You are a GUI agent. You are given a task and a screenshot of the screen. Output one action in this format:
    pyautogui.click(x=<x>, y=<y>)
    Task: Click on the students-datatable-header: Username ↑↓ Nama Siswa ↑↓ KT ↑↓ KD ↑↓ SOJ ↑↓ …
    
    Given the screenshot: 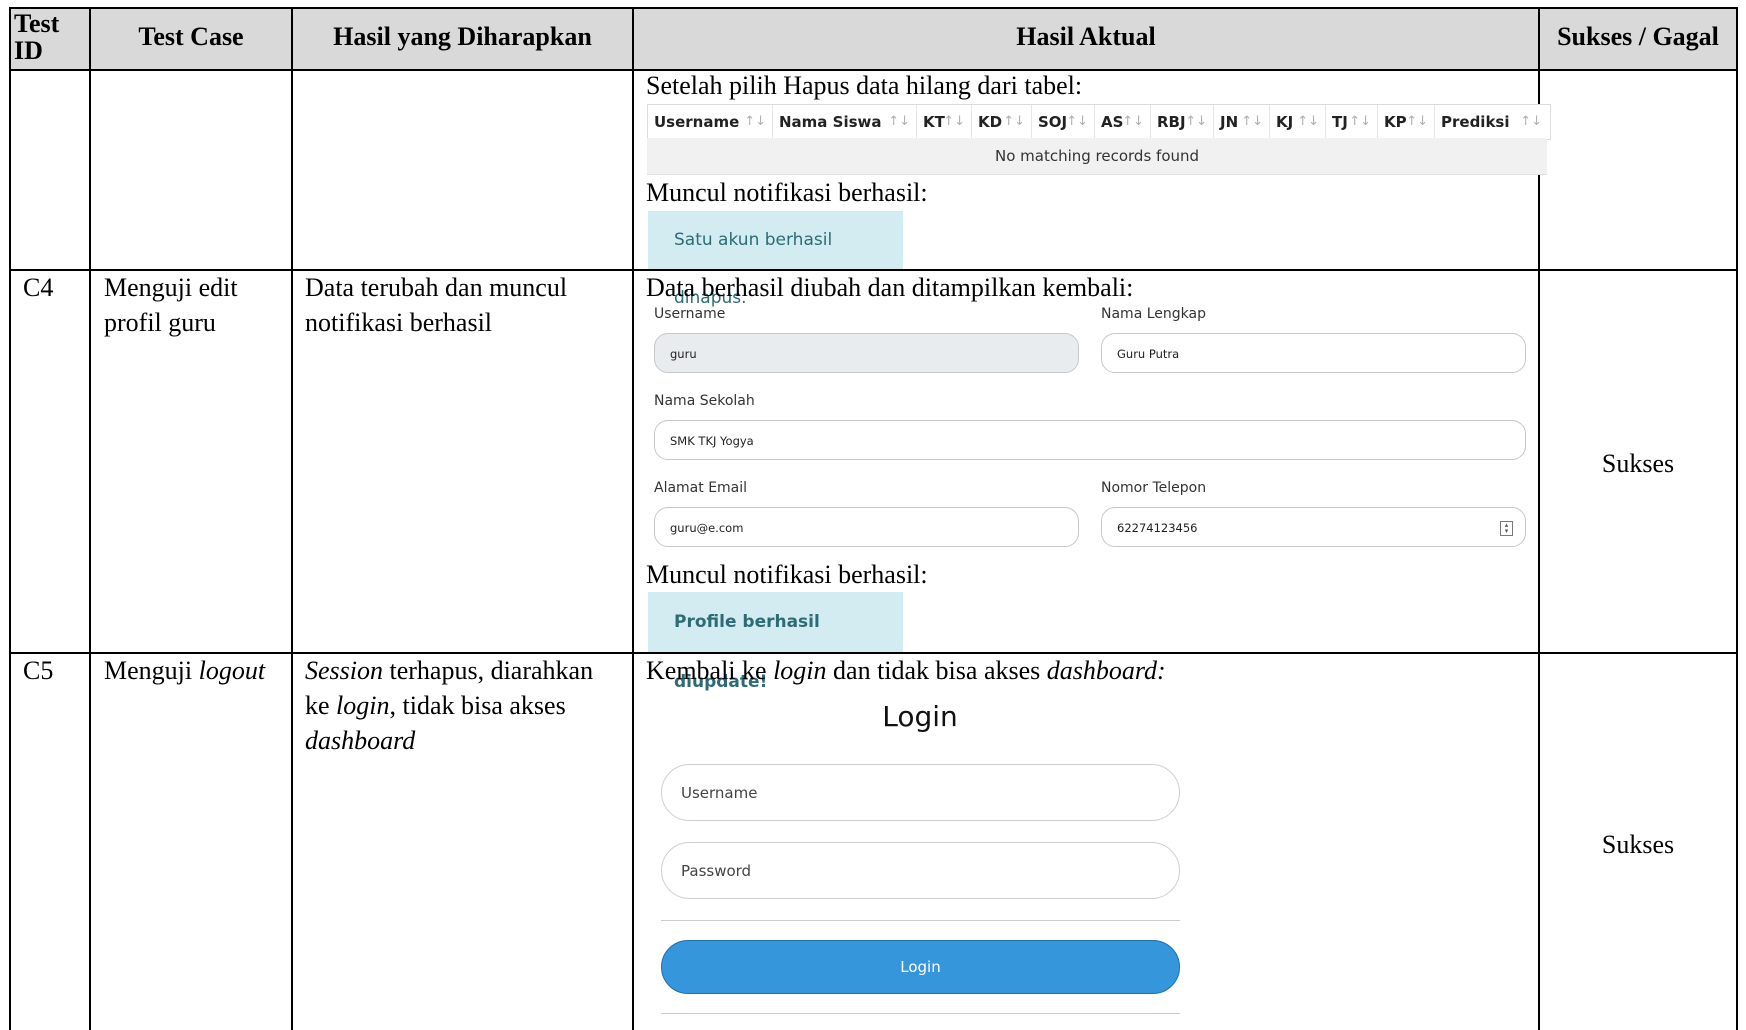 What is the action you would take?
    pyautogui.click(x=1099, y=122)
    